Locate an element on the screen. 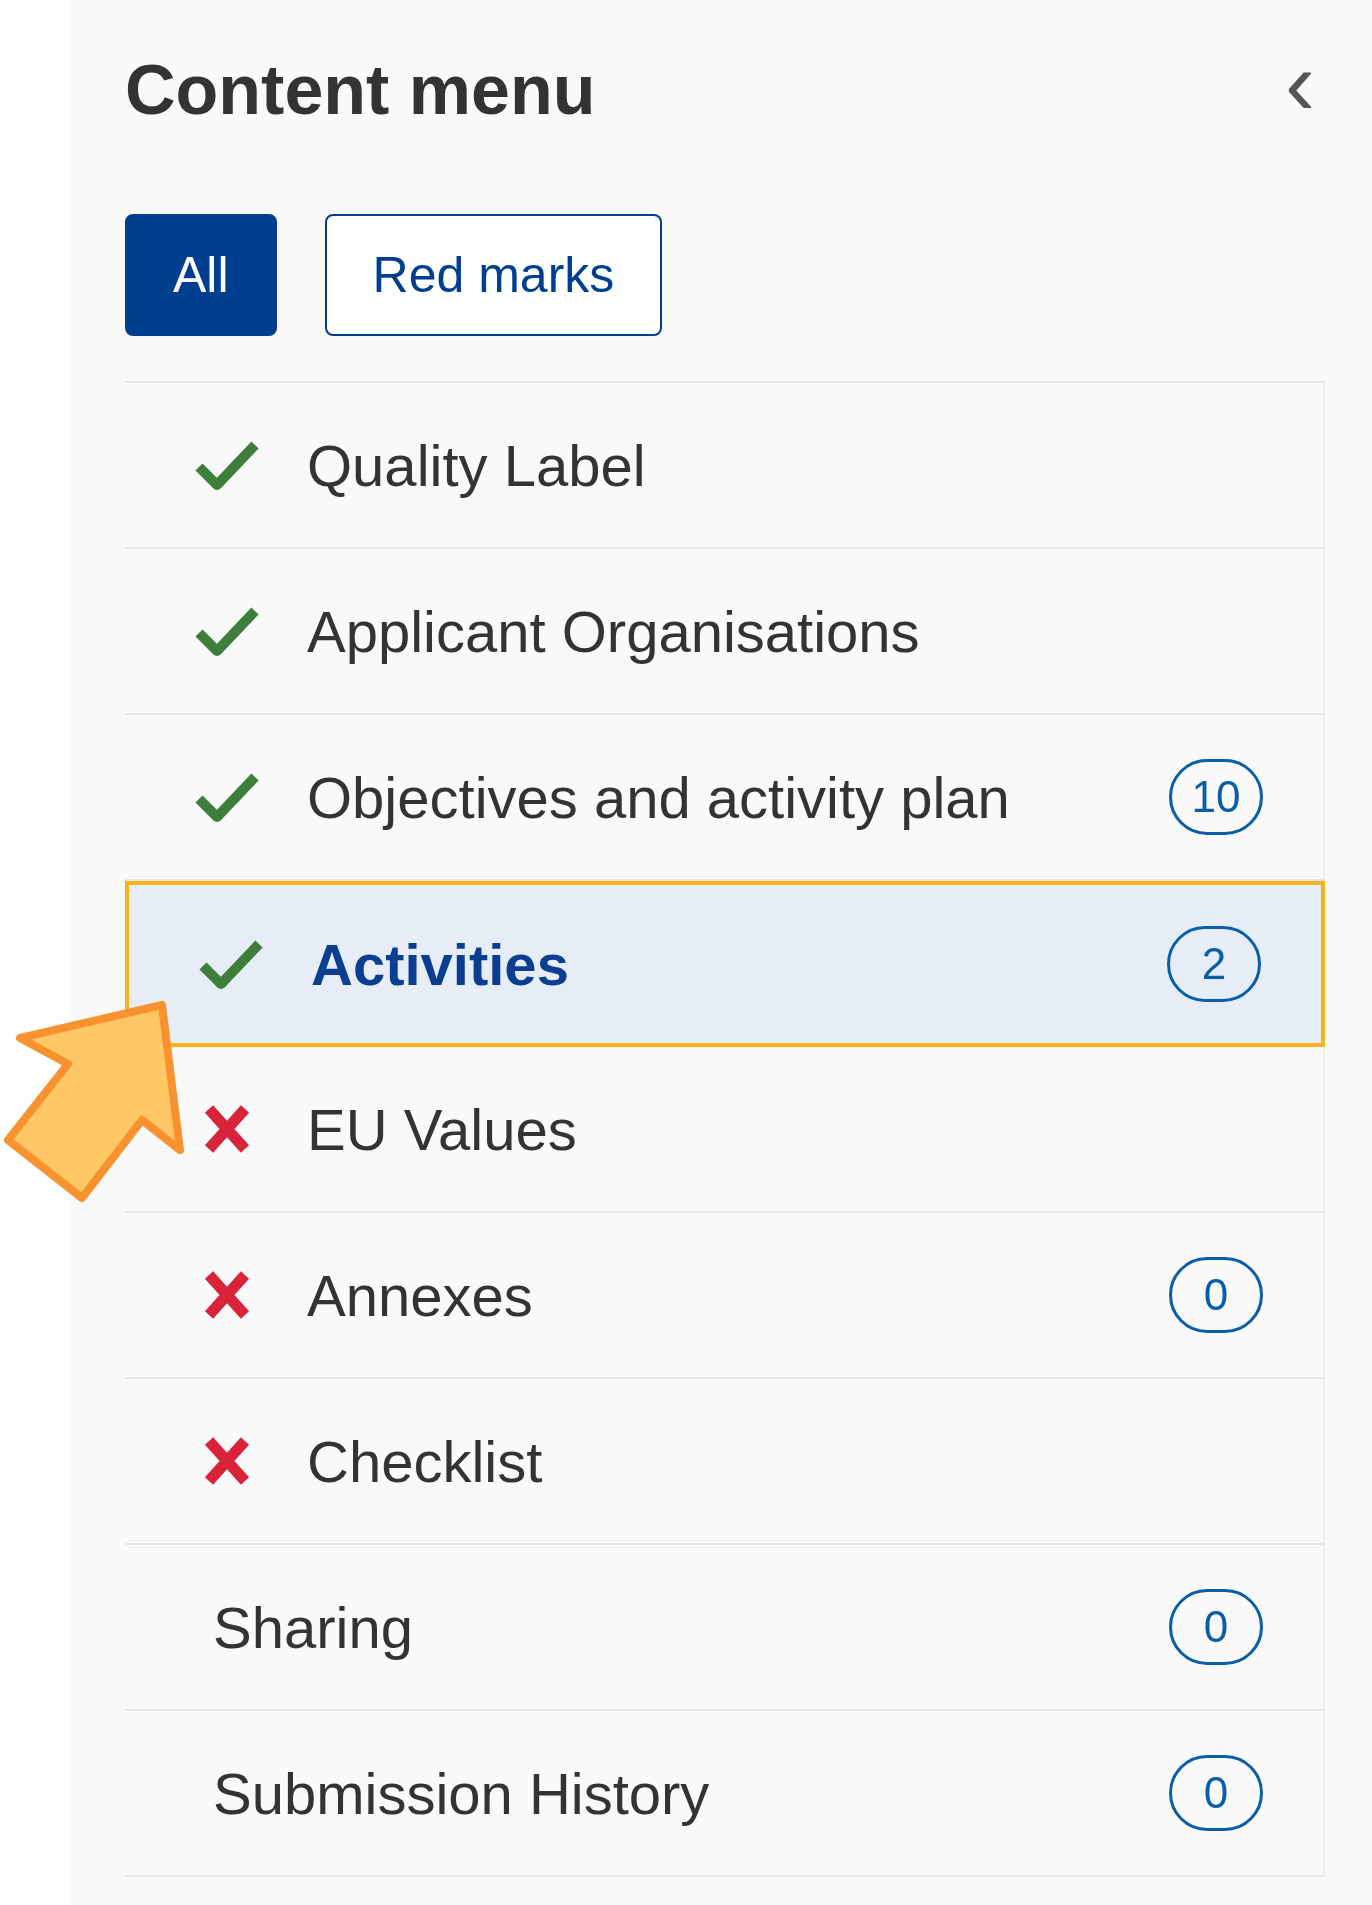  menu-item: Checklist is located at coordinates (725, 1462).